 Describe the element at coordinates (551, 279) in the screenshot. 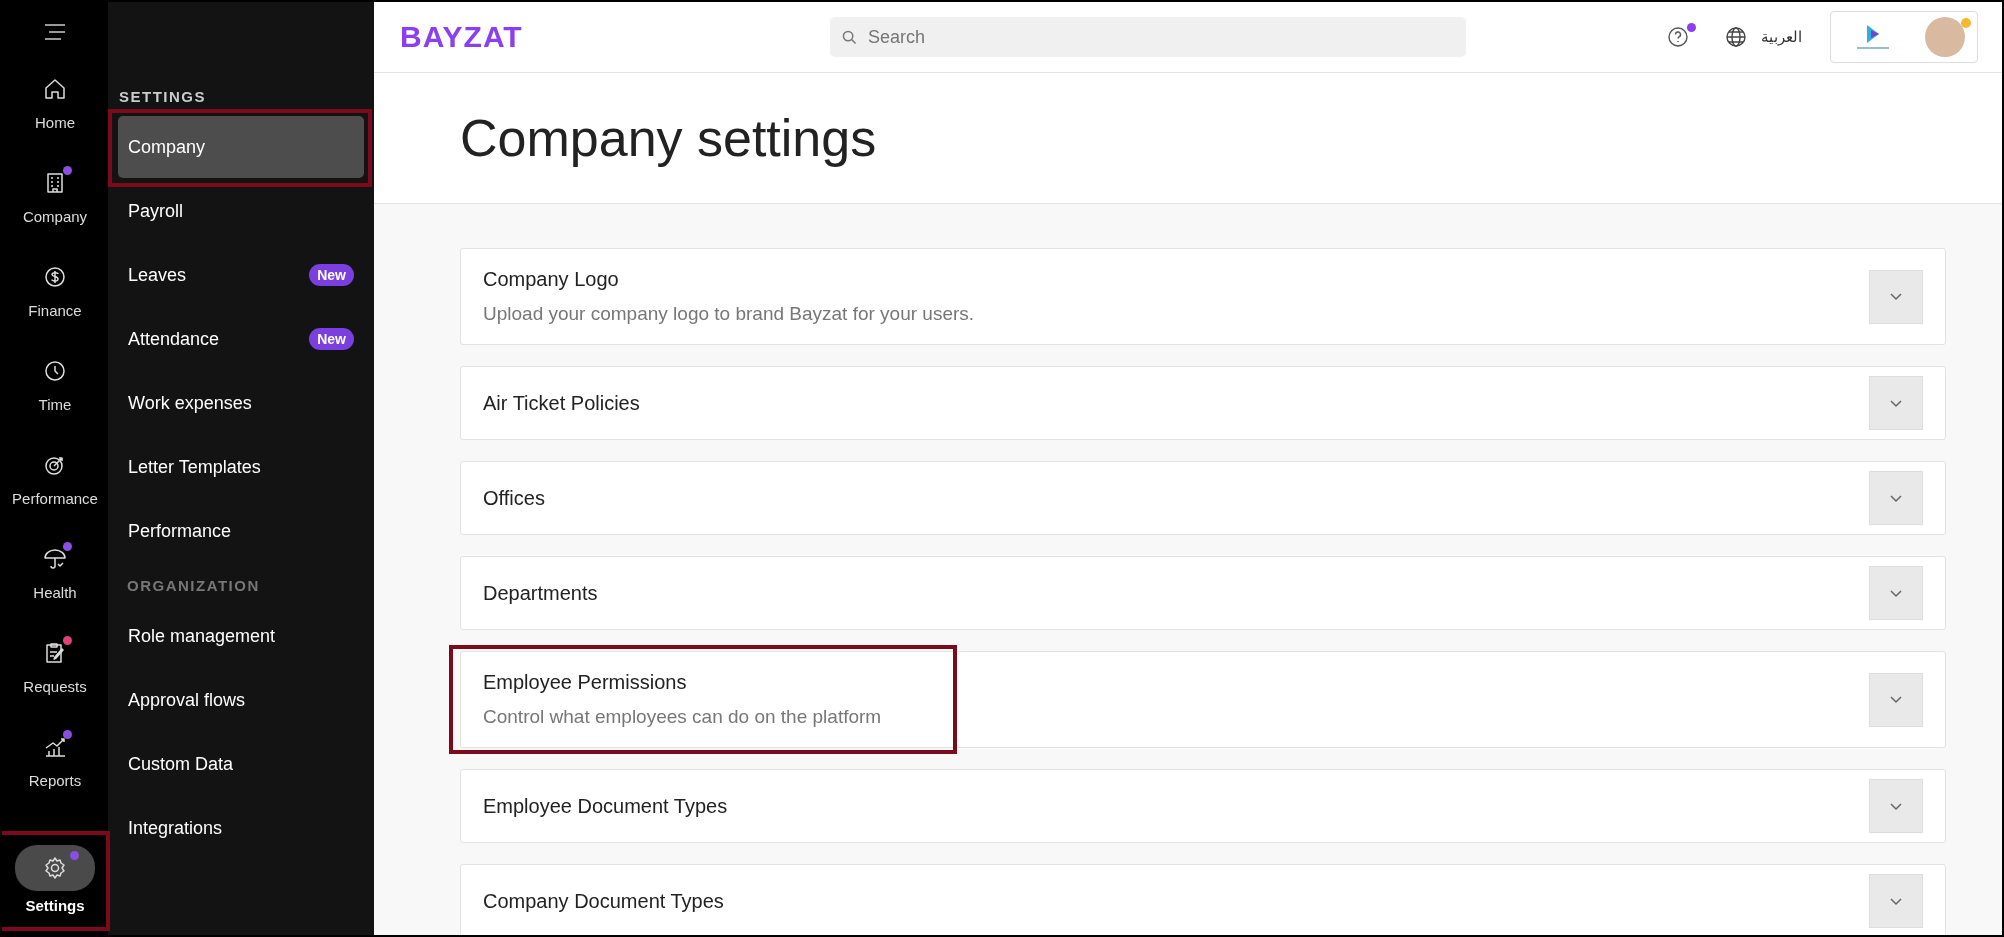

I see `card-title: Company Logo` at that location.